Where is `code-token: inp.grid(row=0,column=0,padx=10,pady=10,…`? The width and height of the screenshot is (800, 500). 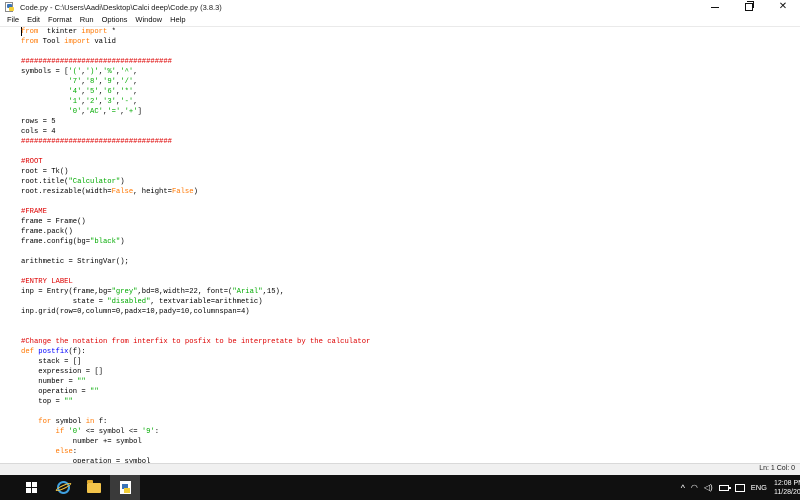 code-token: inp.grid(row=0,column=0,padx=10,pady=10,… is located at coordinates (135, 312).